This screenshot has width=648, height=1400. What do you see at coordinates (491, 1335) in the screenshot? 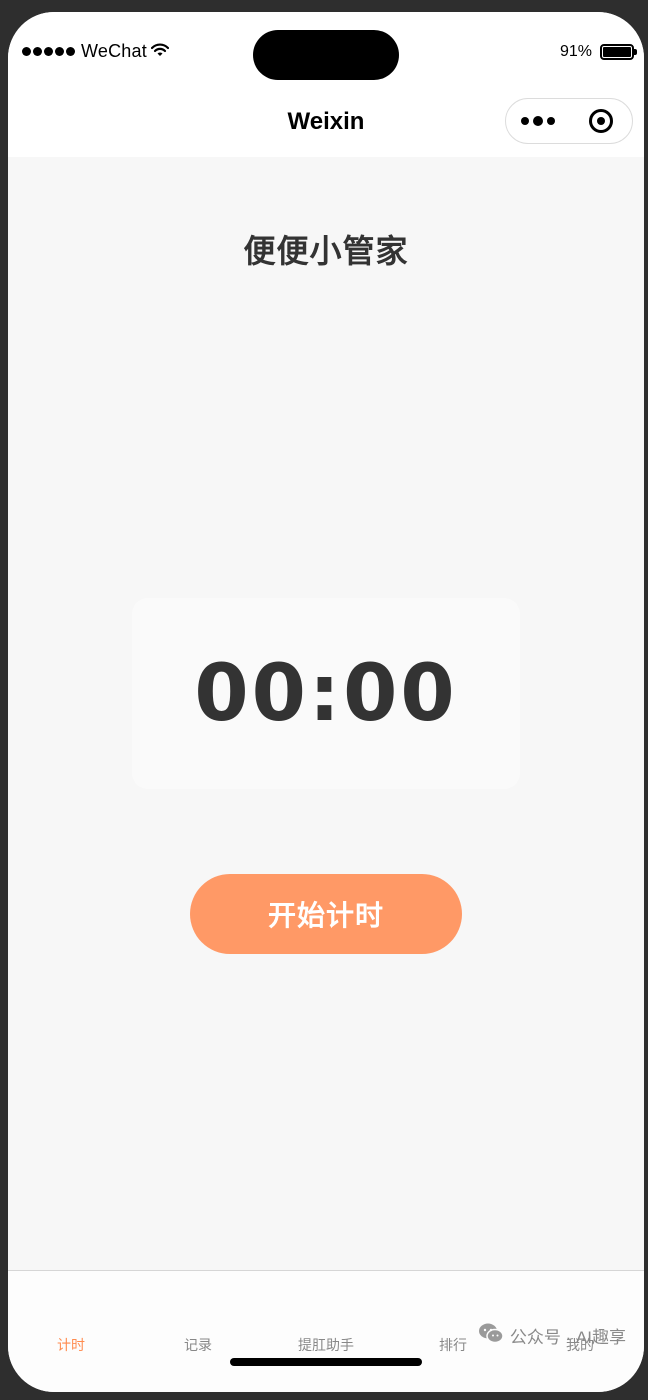
I see `wechat-icon` at bounding box center [491, 1335].